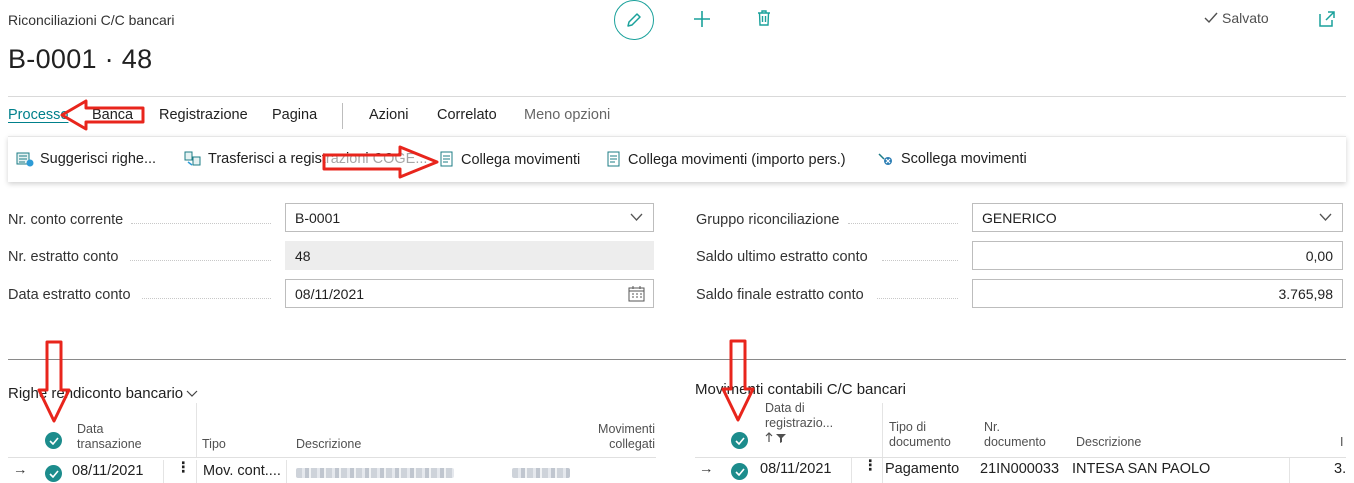  What do you see at coordinates (799, 437) in the screenshot?
I see `sort-filter-indicator` at bounding box center [799, 437].